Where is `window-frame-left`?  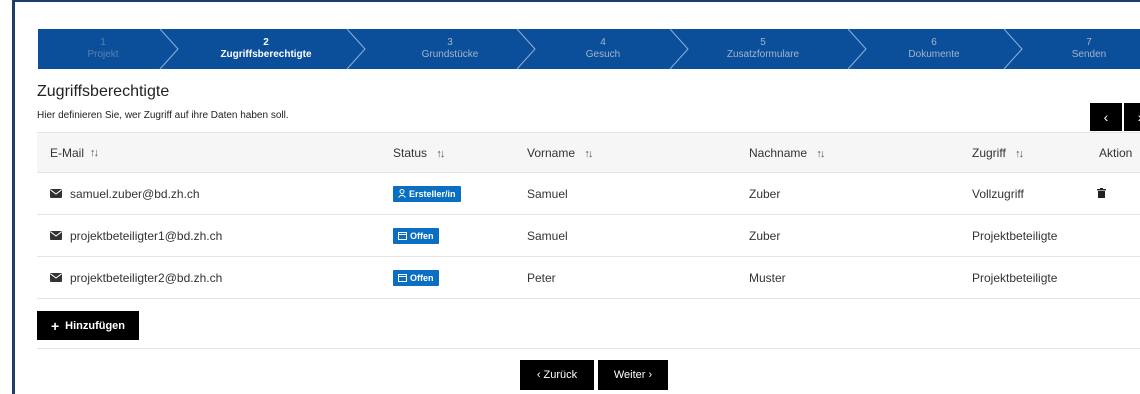 window-frame-left is located at coordinates (7, 197).